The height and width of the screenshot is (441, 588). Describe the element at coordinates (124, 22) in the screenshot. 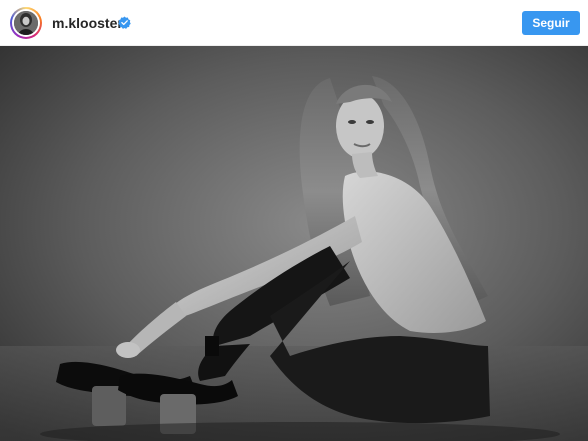

I see `verified-badge-icon` at that location.